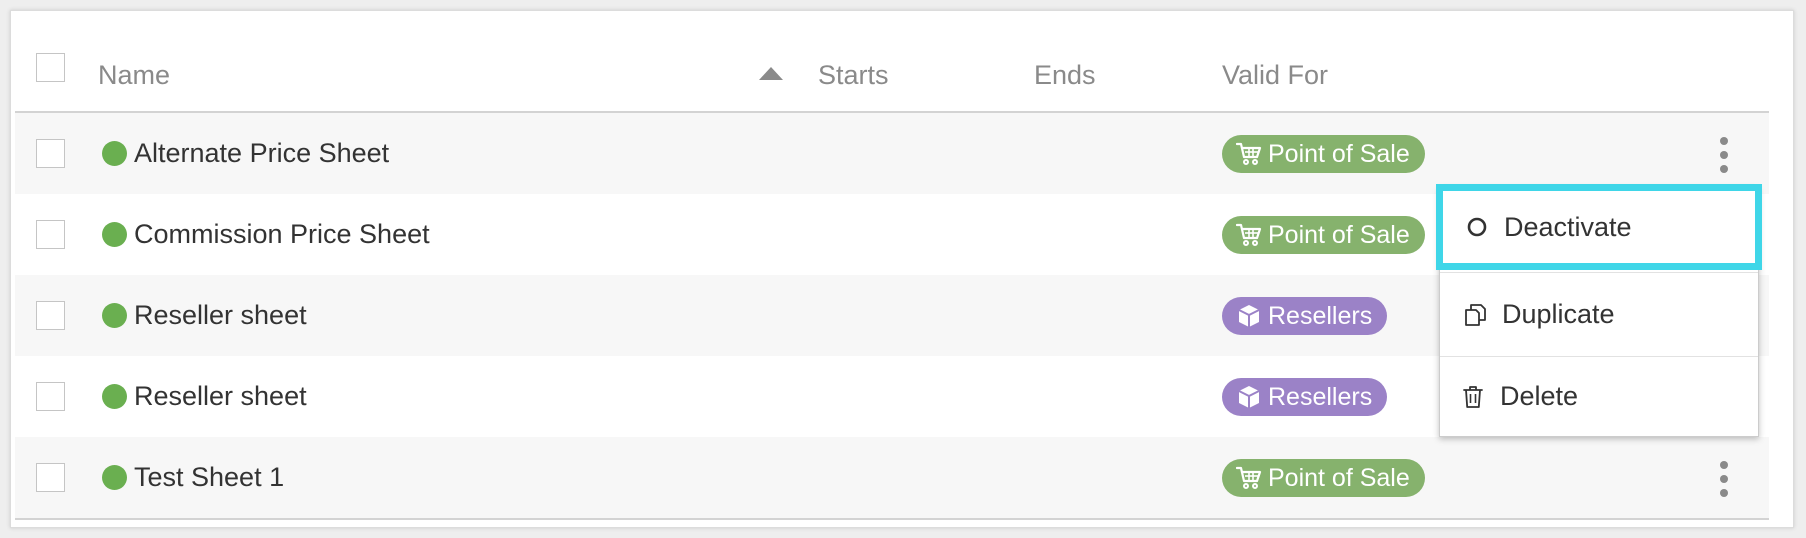 The width and height of the screenshot is (1806, 538). What do you see at coordinates (1539, 396) in the screenshot?
I see `delete-label: Delete` at bounding box center [1539, 396].